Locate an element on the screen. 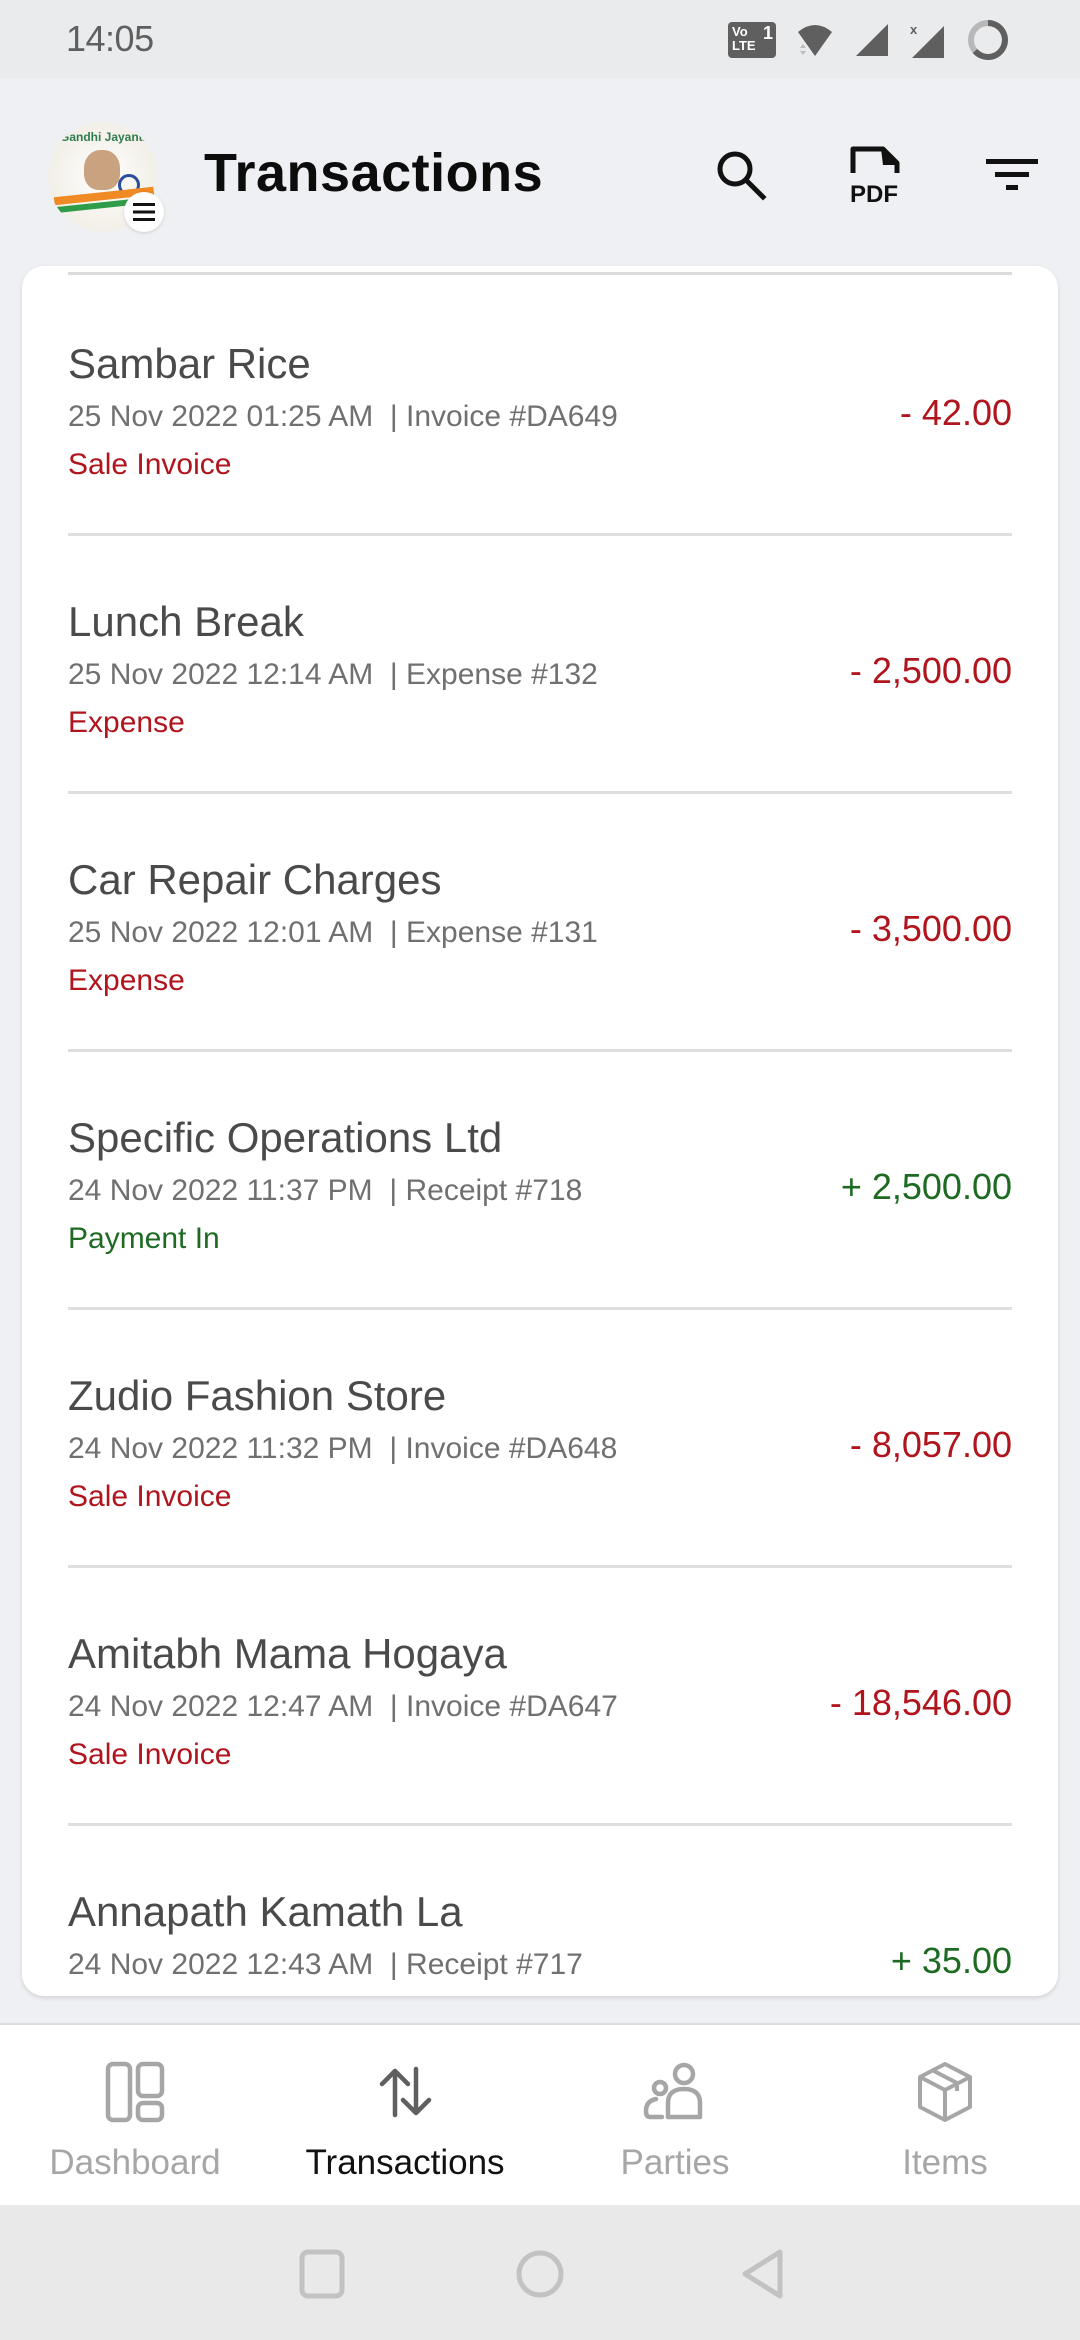 The height and width of the screenshot is (2340, 1080). recents-button is located at coordinates (322, 2274).